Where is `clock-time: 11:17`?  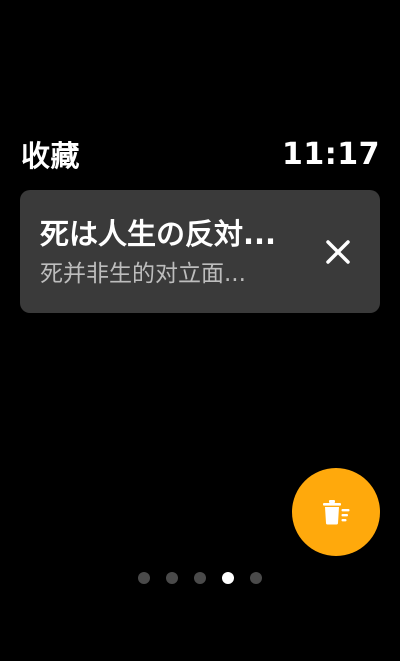
clock-time: 11:17 is located at coordinates (331, 154).